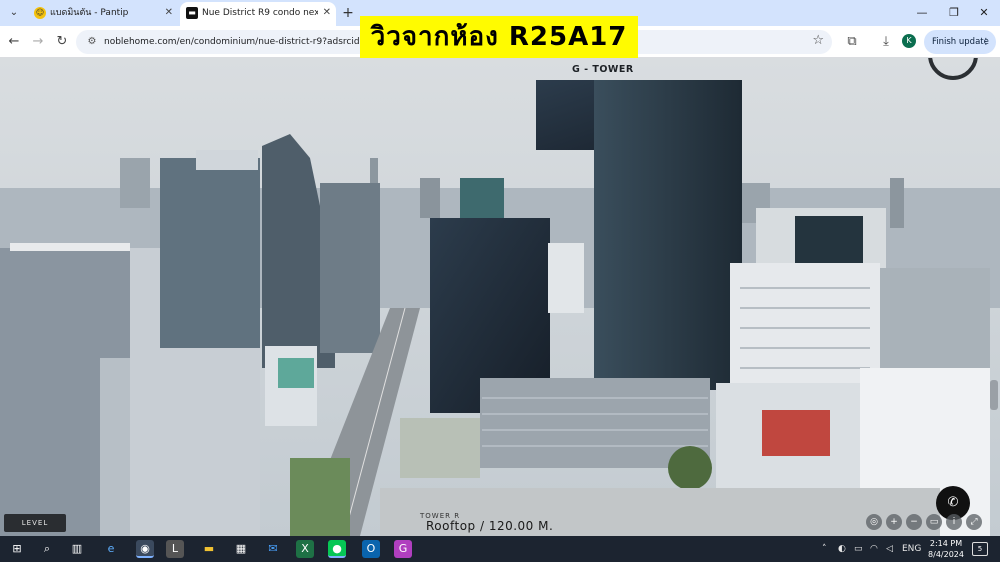 This screenshot has height=562, width=1000. I want to click on building-label: G - TOWER, so click(603, 69).